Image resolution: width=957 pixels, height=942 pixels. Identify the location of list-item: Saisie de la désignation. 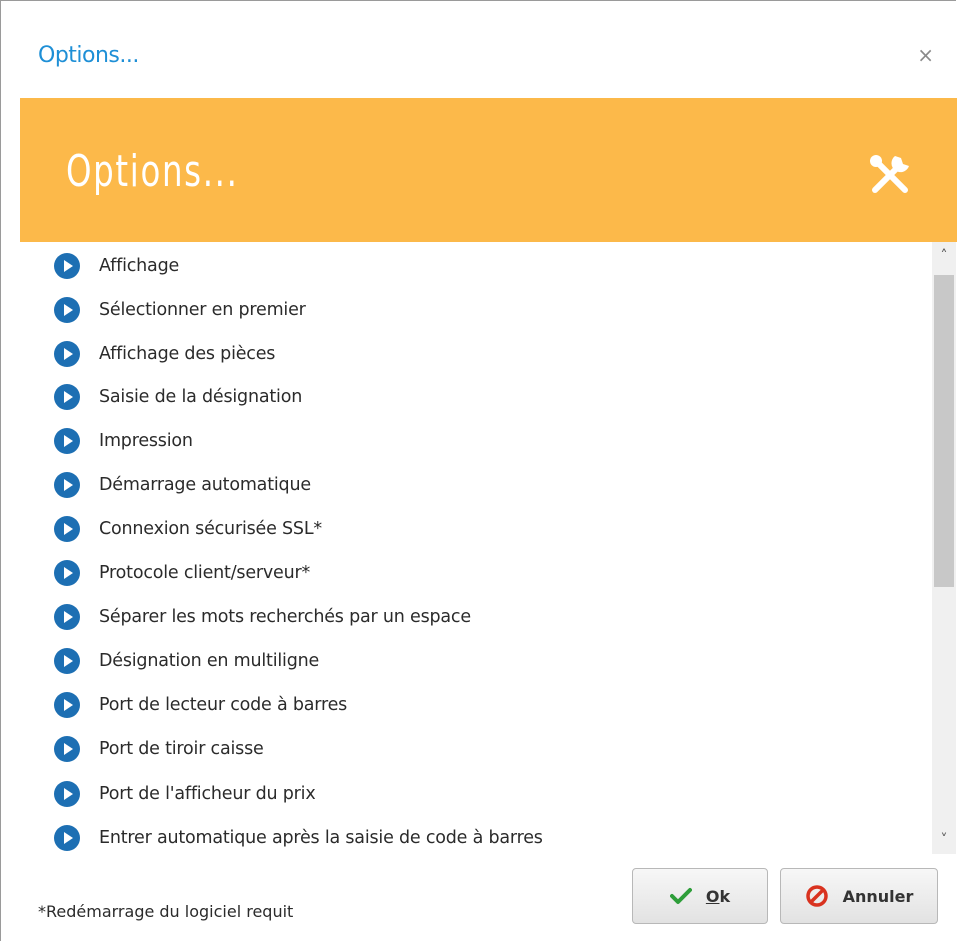
(178, 397).